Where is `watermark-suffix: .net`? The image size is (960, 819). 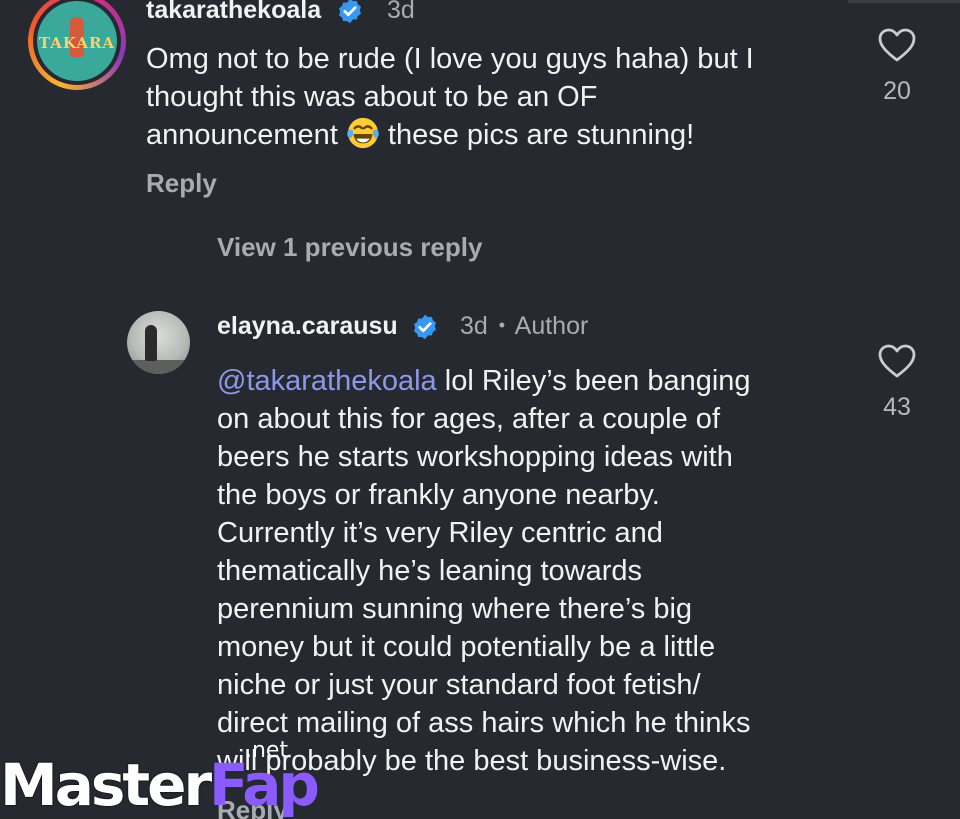 watermark-suffix: .net is located at coordinates (267, 750).